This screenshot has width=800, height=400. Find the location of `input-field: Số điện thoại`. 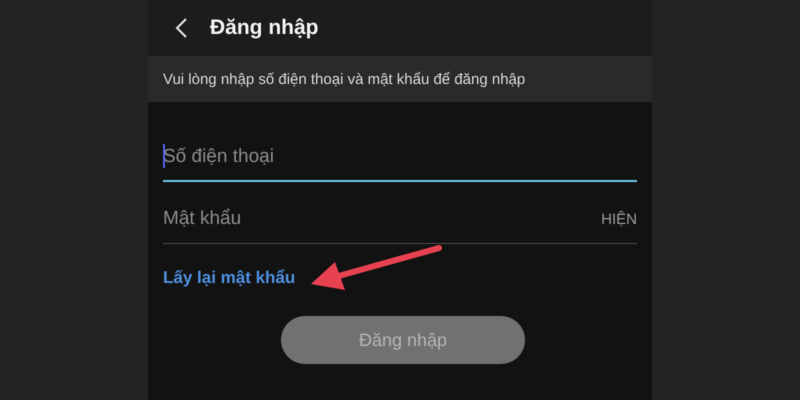

input-field: Số điện thoại is located at coordinates (400, 157).